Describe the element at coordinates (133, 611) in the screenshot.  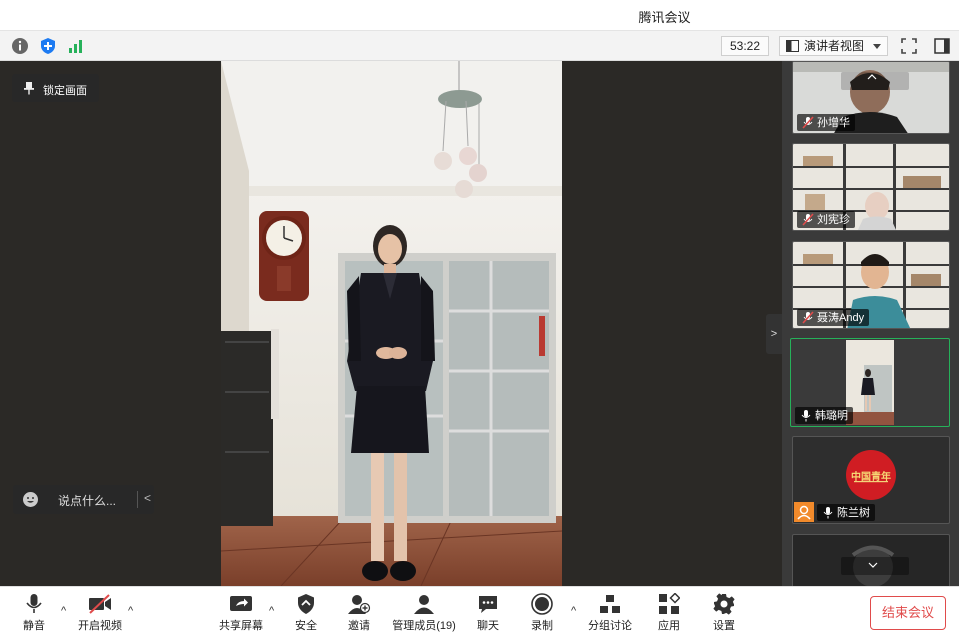
I see `chevron-up-icon: ^` at that location.